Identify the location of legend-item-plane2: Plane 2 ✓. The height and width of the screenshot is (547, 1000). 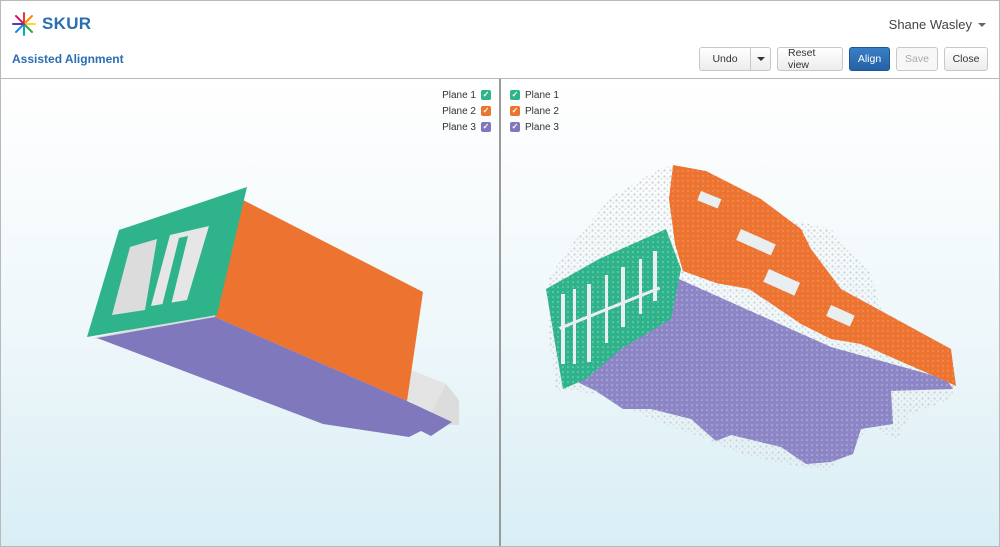
(466, 111).